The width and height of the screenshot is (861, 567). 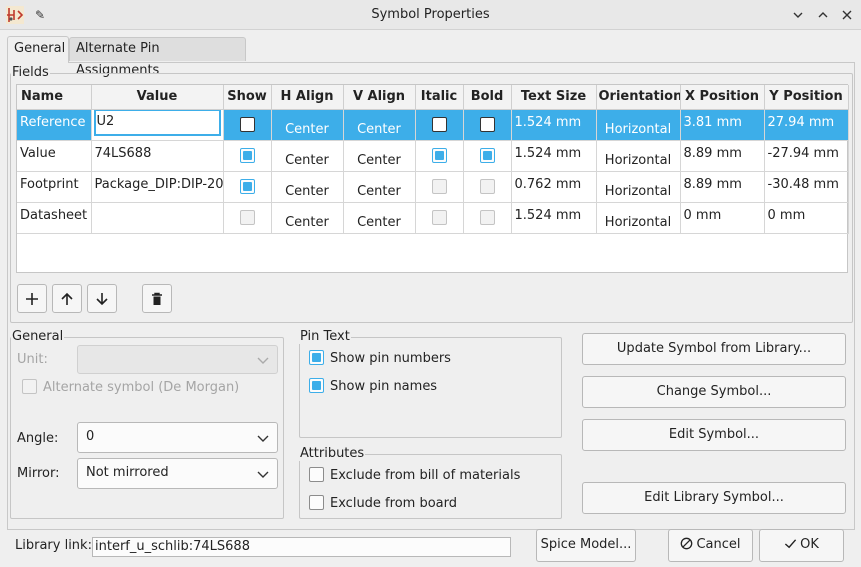 What do you see at coordinates (722, 97) in the screenshot?
I see `col-header-x-position: X Position` at bounding box center [722, 97].